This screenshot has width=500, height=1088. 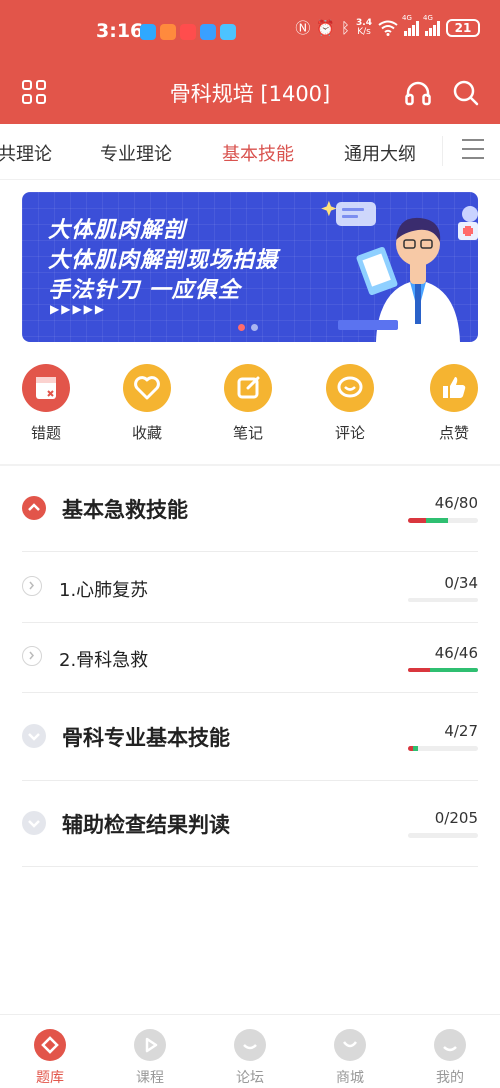 I want to click on nav-profile: 我的, so click(x=450, y=1058).